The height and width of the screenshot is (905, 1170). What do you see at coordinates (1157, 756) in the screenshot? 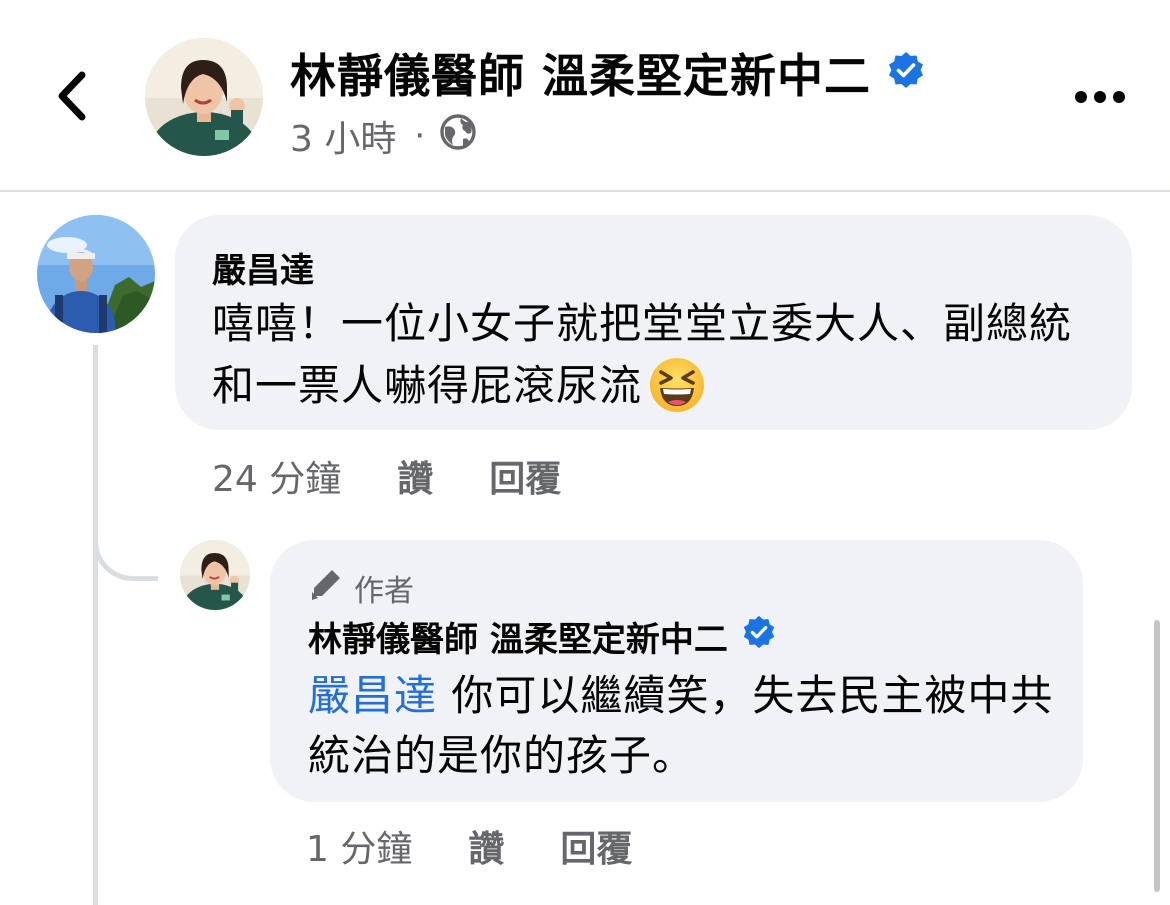
I see `scrollbar` at bounding box center [1157, 756].